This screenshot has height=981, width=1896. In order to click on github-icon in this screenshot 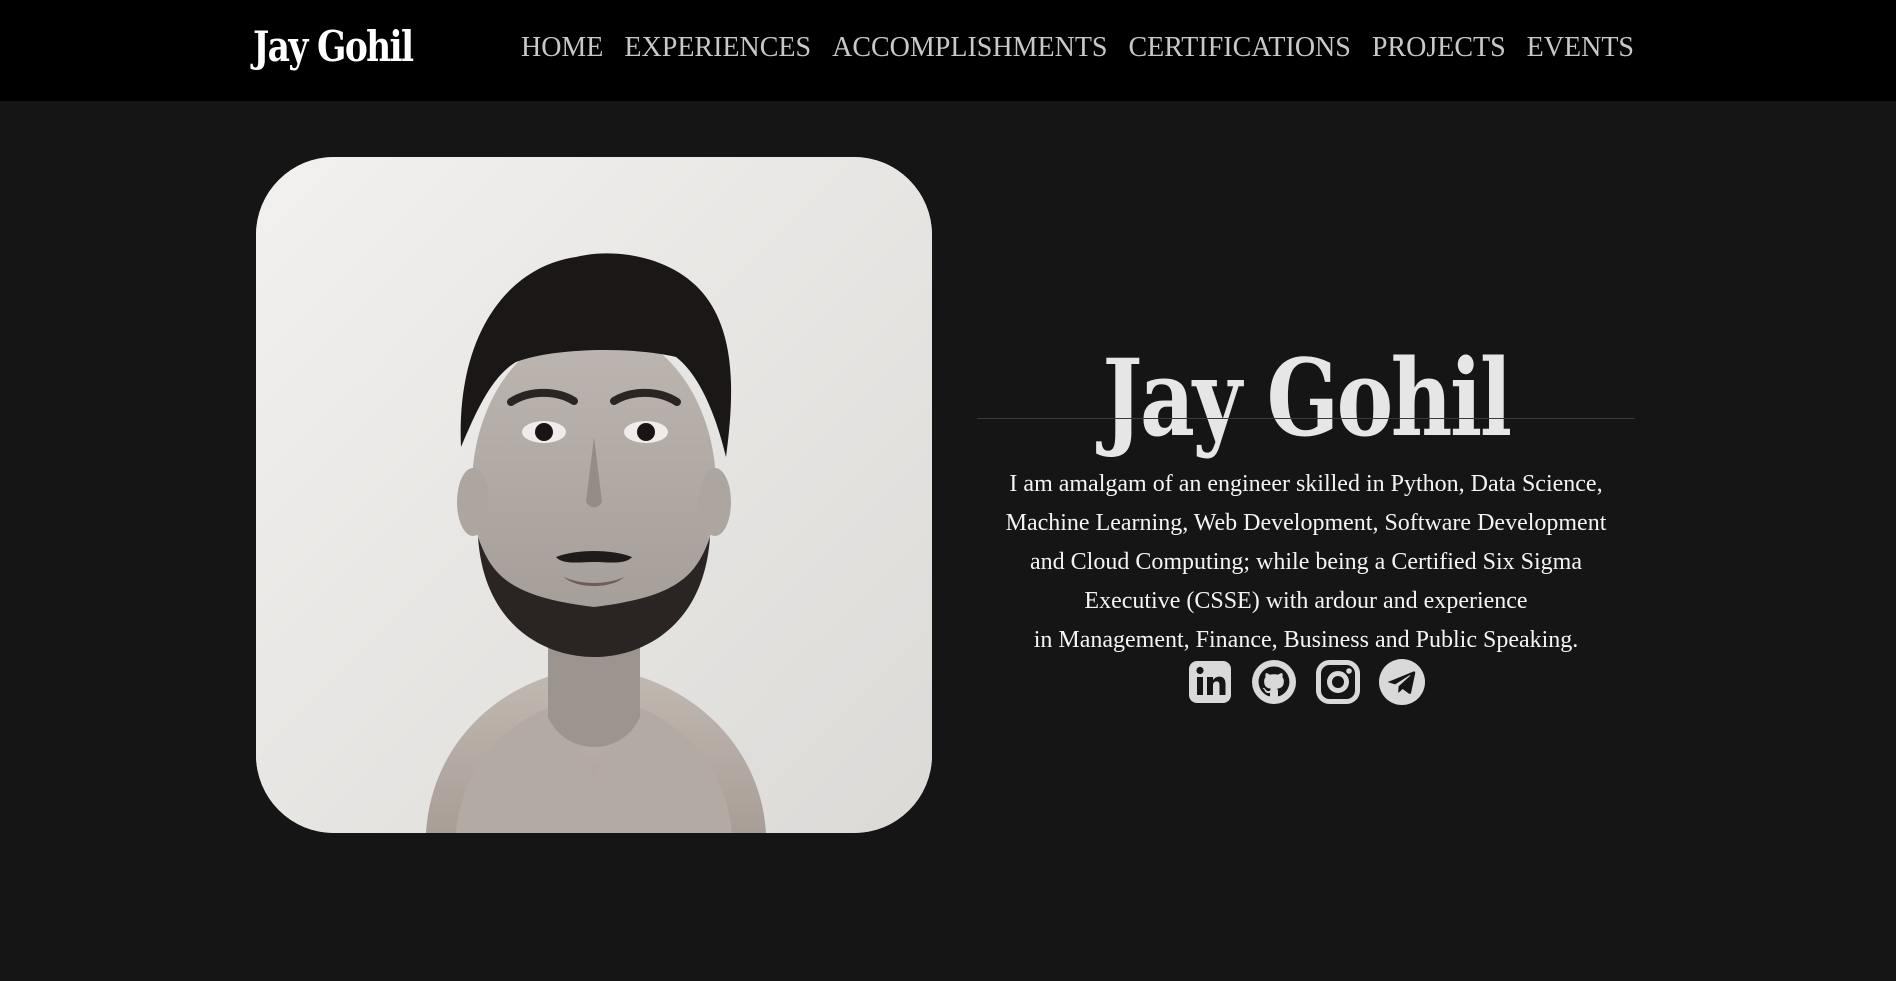, I will do `click(1274, 682)`.